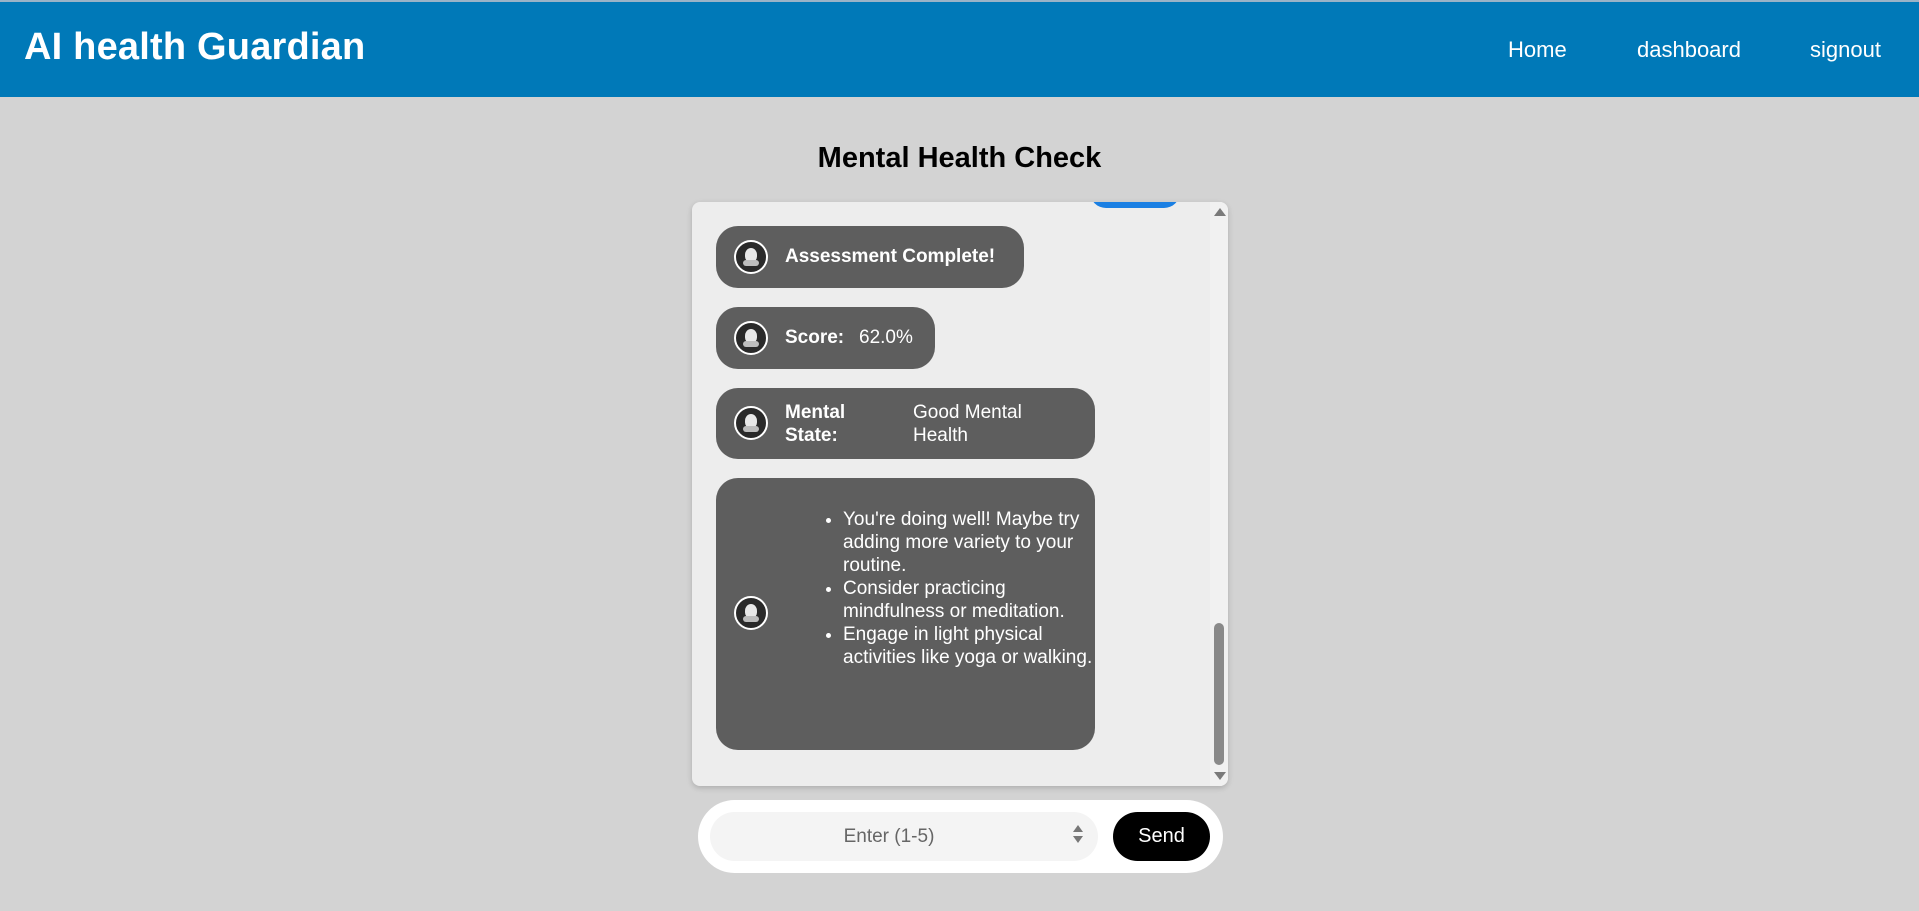 The height and width of the screenshot is (911, 1919). Describe the element at coordinates (886, 337) in the screenshot. I see `score-value: 62.0%` at that location.